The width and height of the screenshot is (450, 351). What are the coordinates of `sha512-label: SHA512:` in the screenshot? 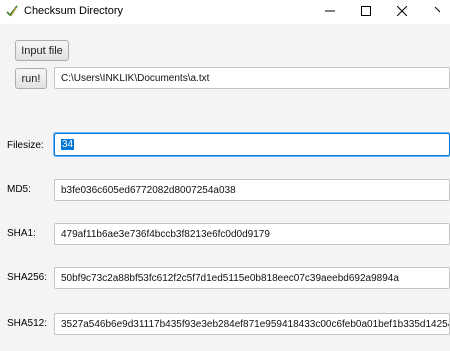 It's located at (27, 323).